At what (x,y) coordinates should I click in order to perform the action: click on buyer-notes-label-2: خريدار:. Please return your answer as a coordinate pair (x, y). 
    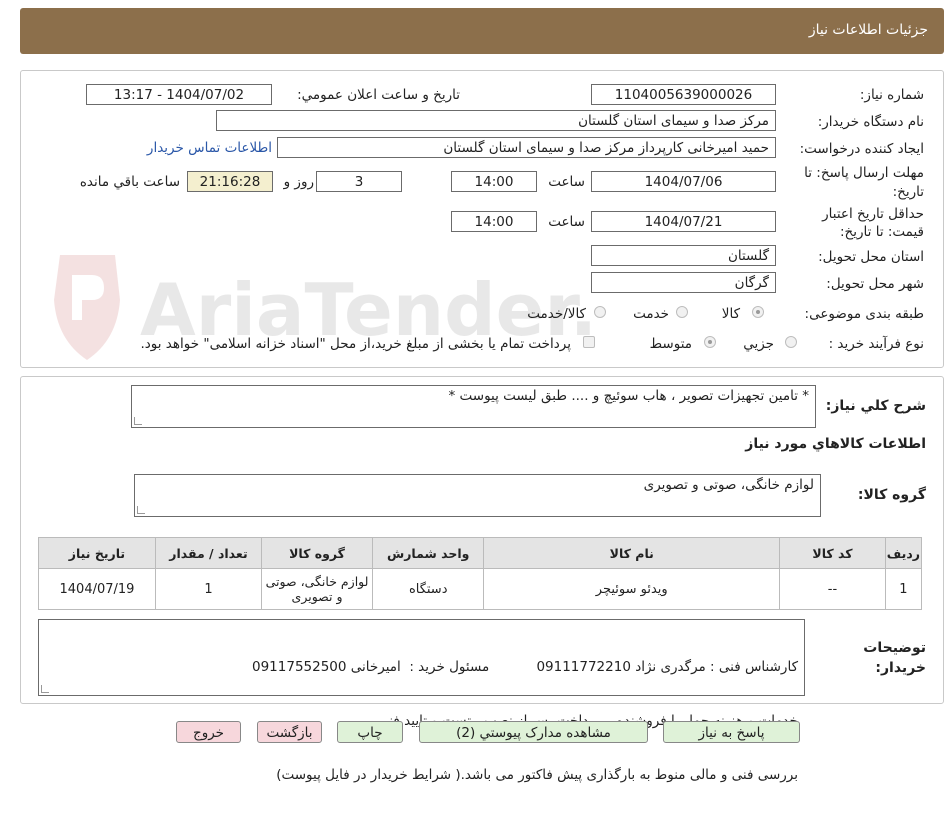
    Looking at the image, I should click on (900, 668).